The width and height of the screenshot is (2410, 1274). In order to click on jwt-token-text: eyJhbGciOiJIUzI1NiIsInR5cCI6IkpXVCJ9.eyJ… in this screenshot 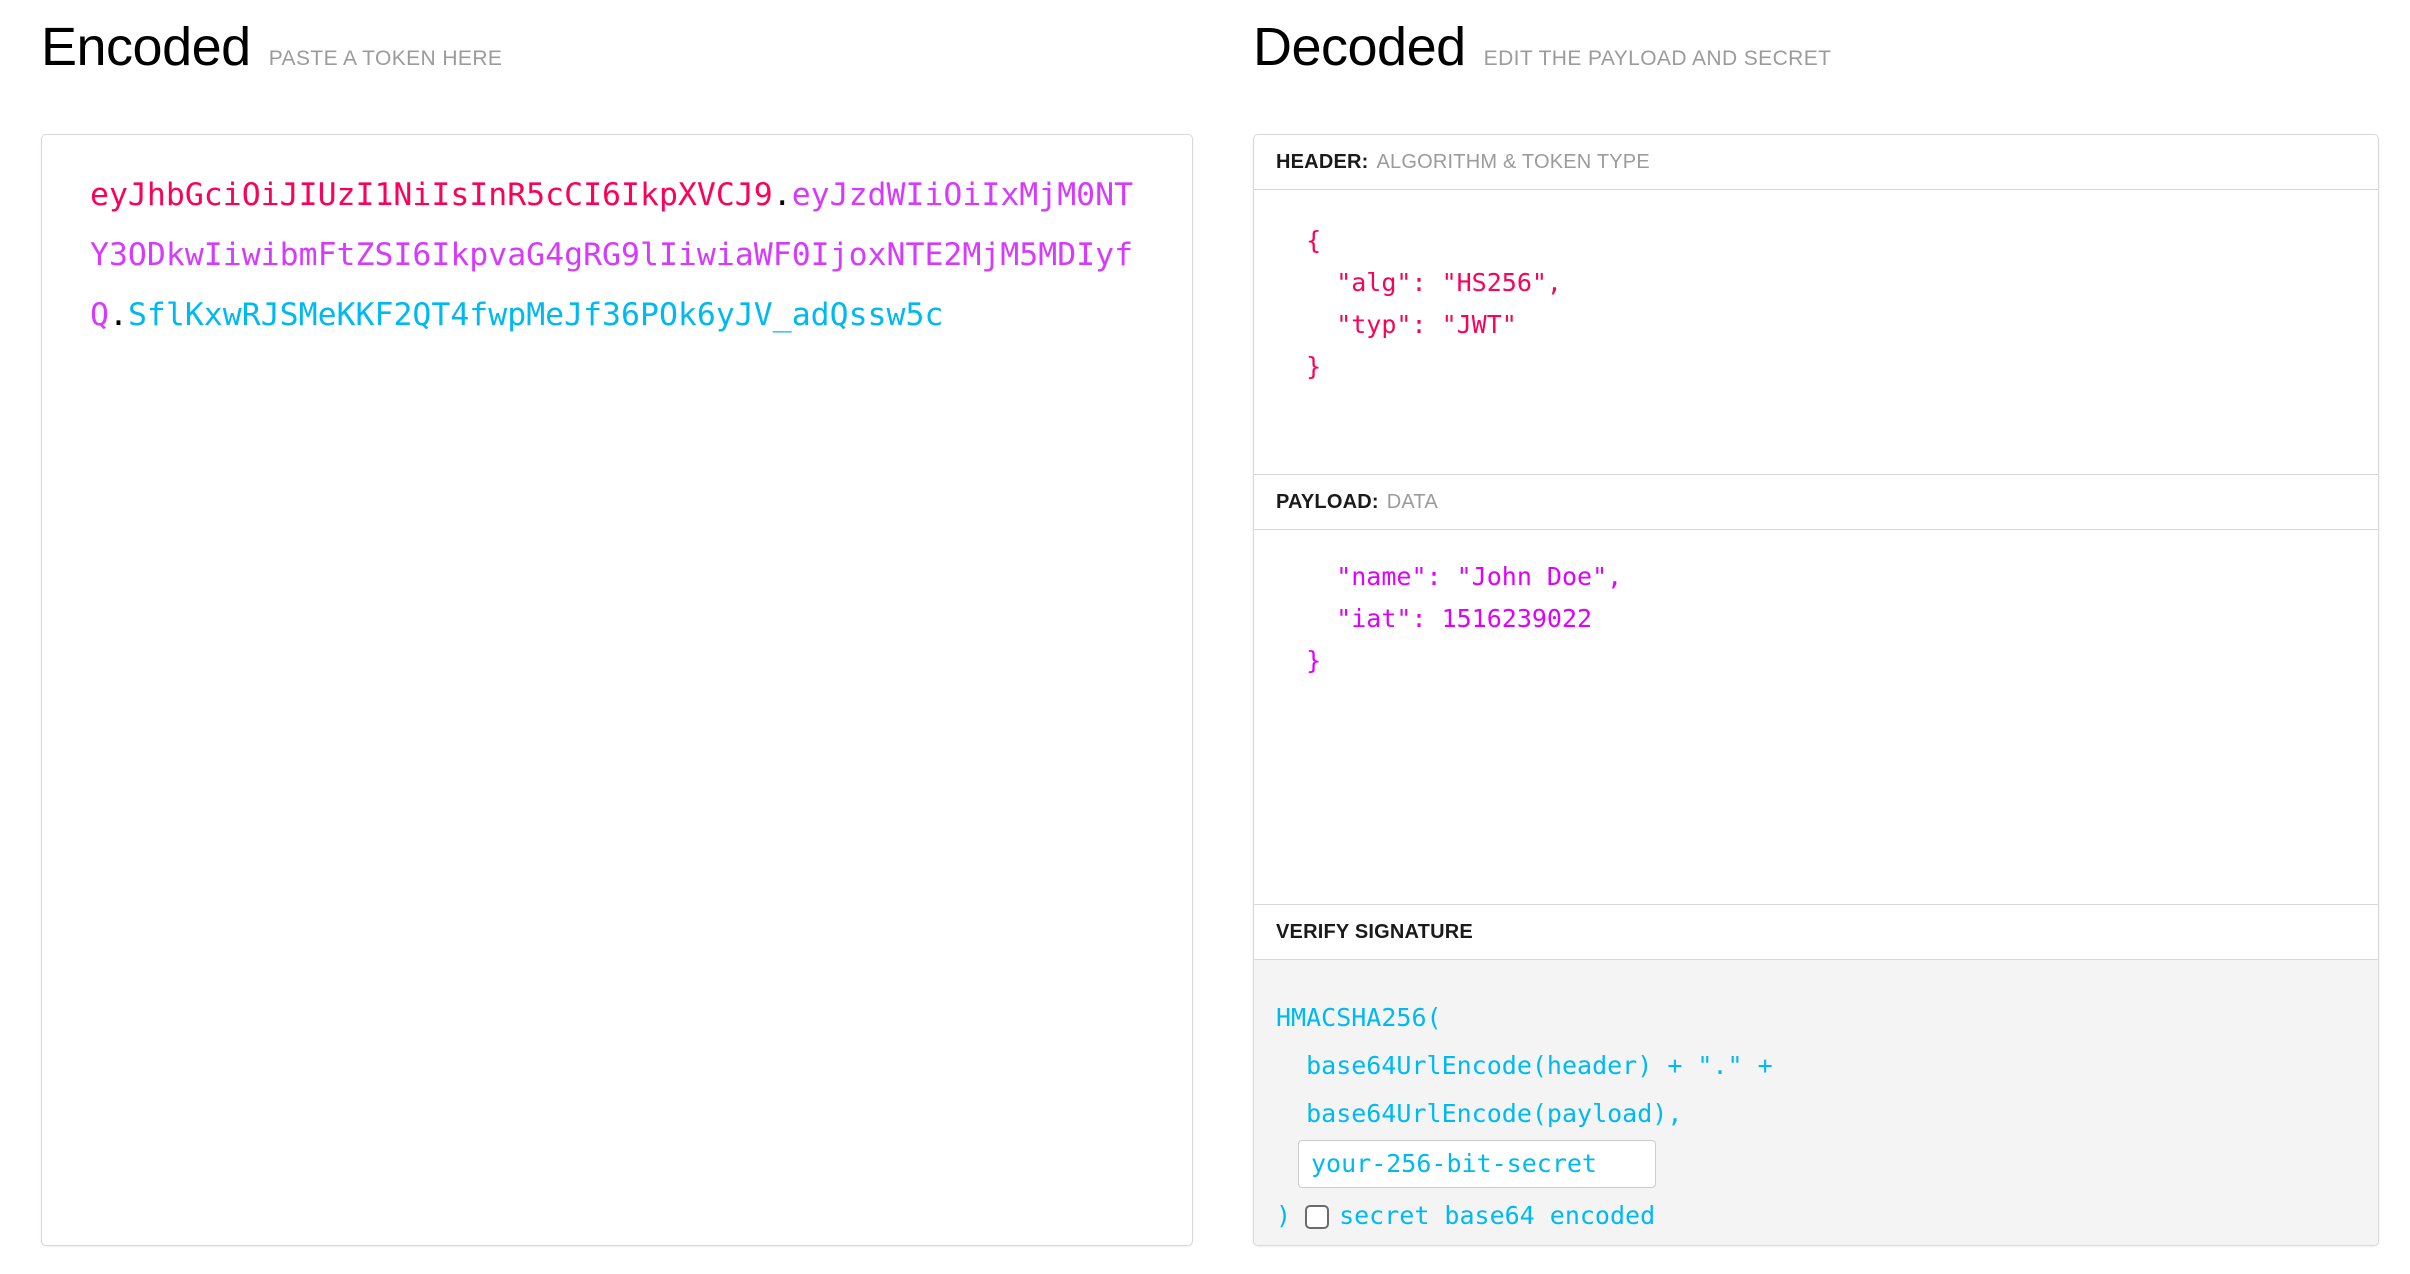, I will do `click(617, 255)`.